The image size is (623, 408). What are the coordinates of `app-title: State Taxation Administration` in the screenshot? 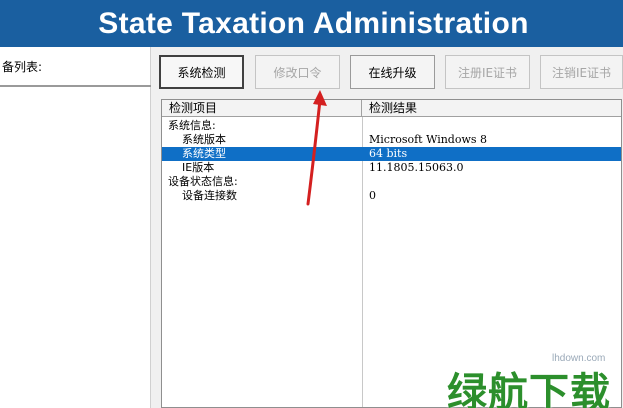 It's located at (313, 23).